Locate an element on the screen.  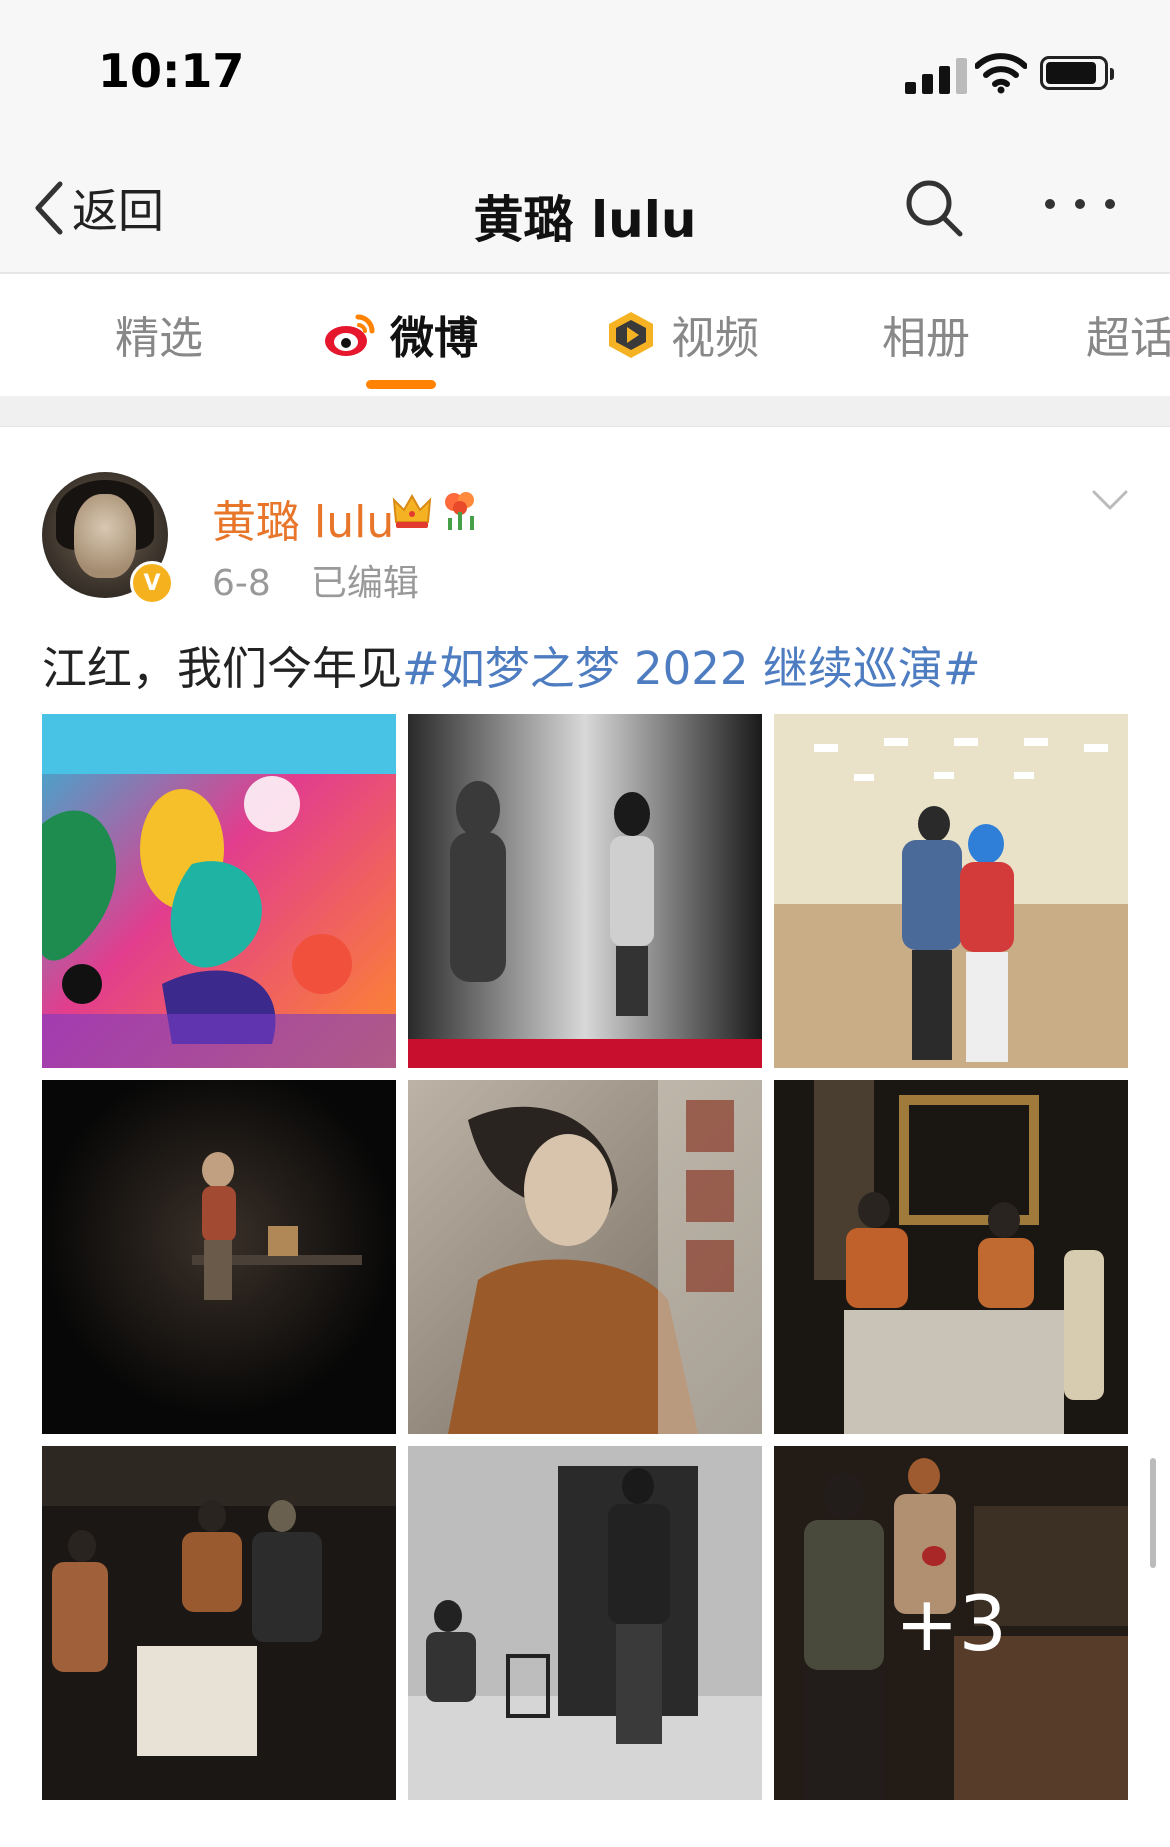
portrait-poster-photo is located at coordinates (585, 1257).